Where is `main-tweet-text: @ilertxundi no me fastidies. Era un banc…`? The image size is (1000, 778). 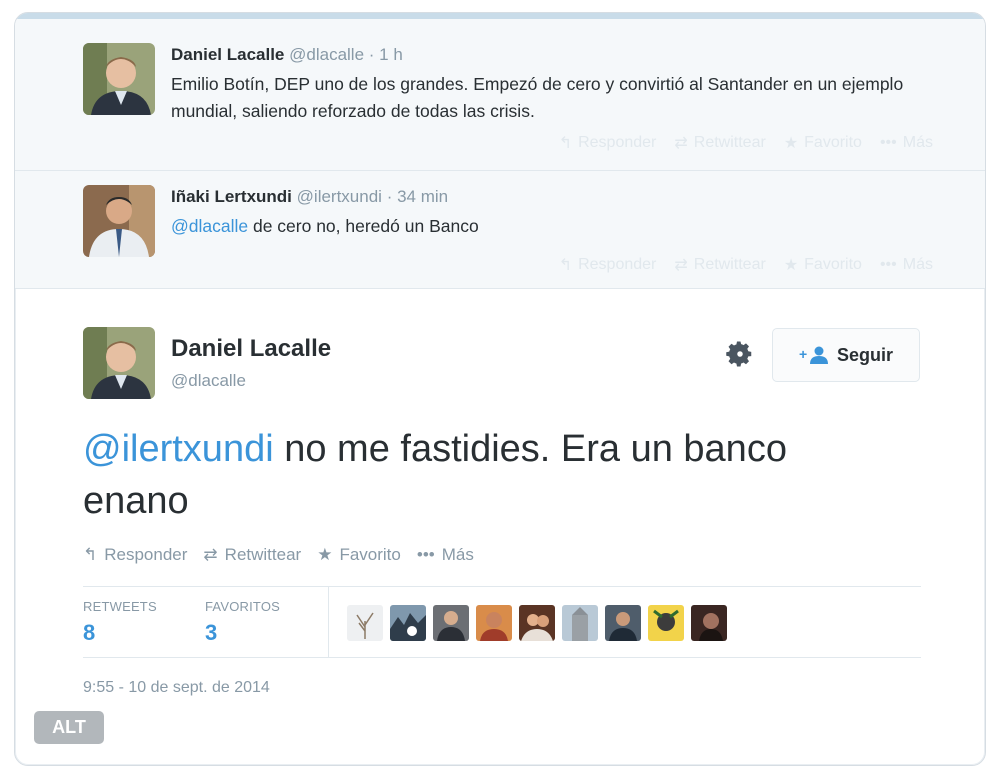 main-tweet-text: @ilertxundi no me fastidies. Era un banc… is located at coordinates (483, 475).